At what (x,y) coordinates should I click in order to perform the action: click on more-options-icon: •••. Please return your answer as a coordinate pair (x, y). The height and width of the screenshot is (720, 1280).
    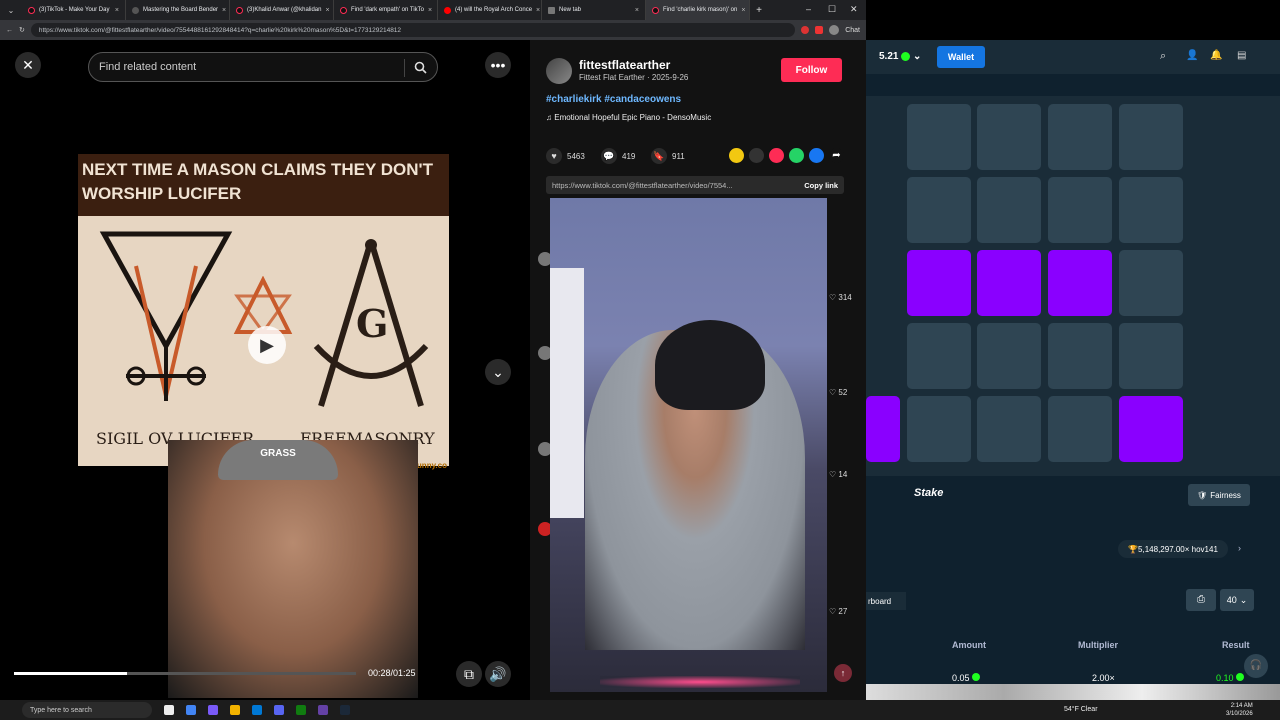
    Looking at the image, I should click on (498, 65).